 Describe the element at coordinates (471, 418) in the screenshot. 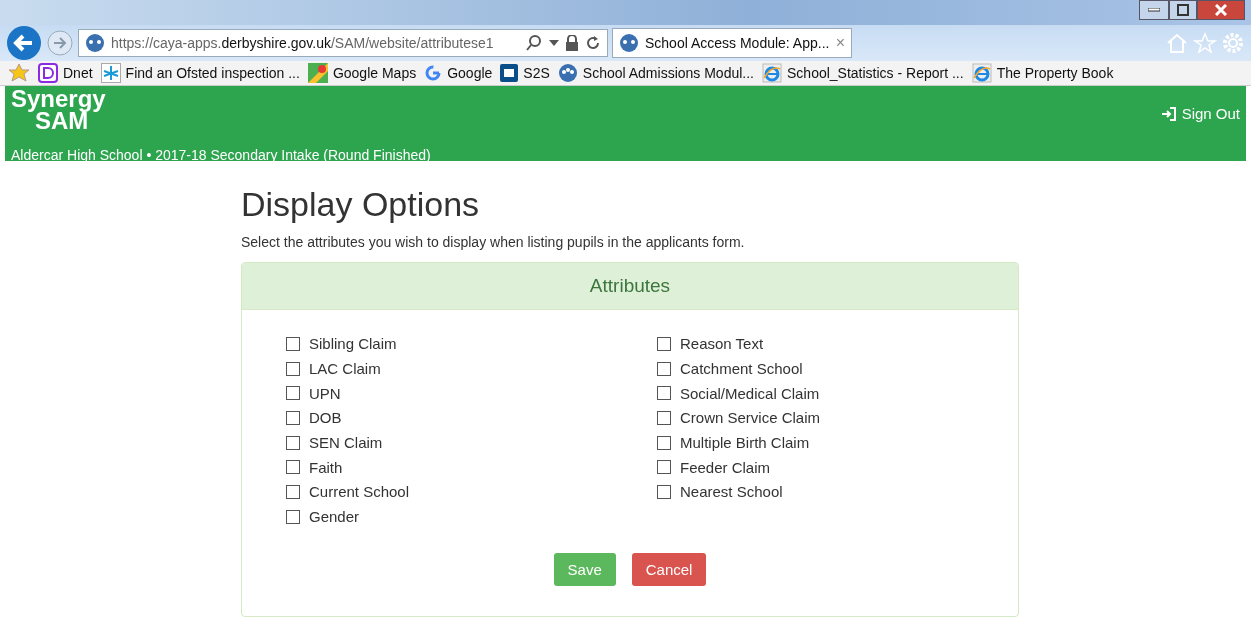

I see `checkbox-option: DOB` at that location.